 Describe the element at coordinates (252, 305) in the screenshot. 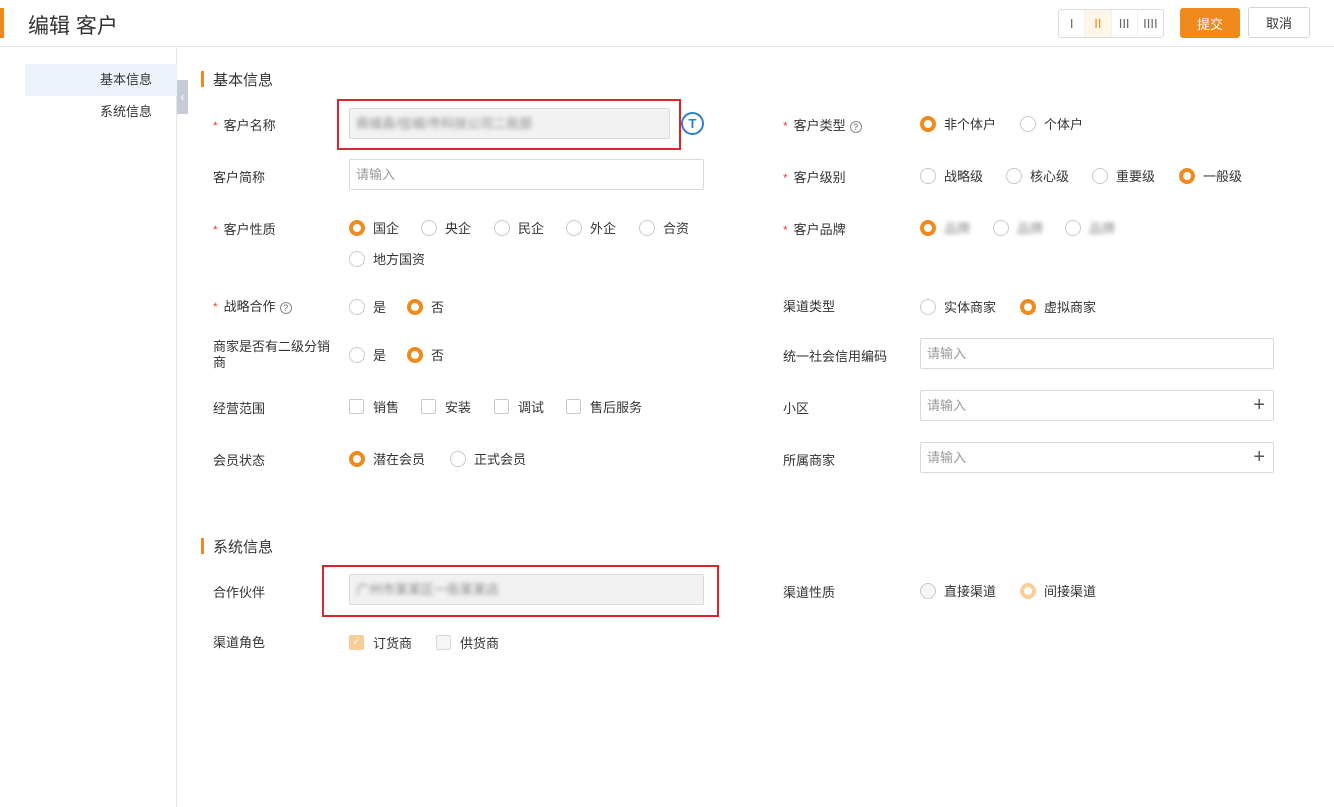

I see `strategic-label: * 战略合作?` at that location.